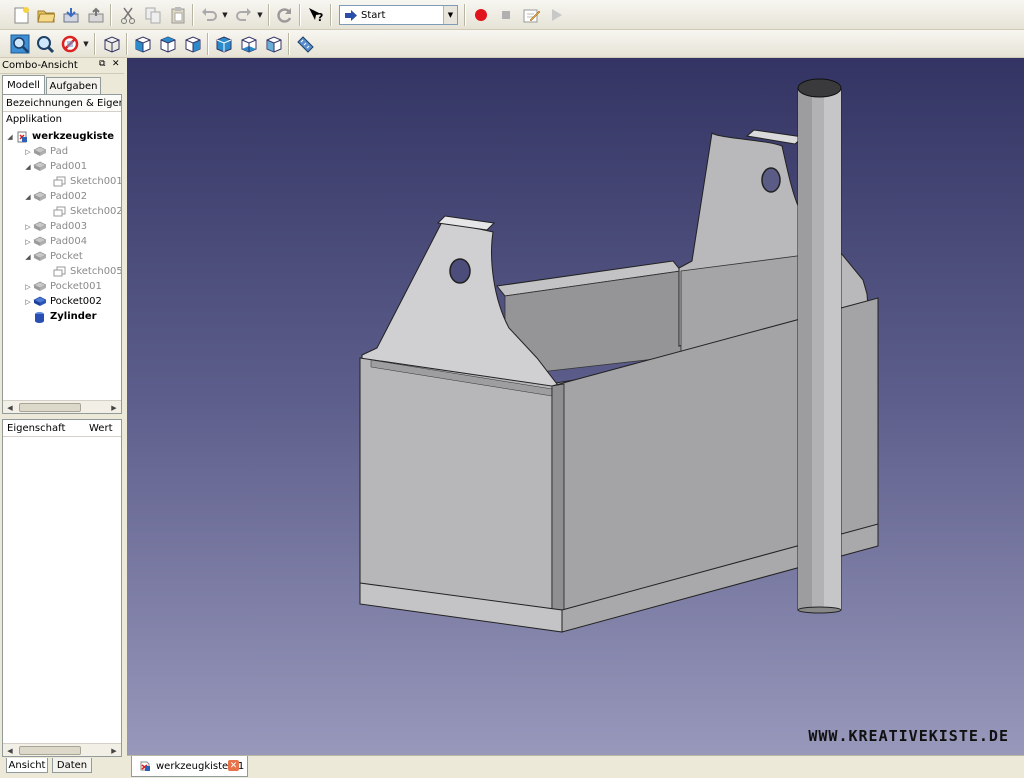 Image resolution: width=1024 pixels, height=778 pixels. I want to click on tree-item: ◢ Pad002, so click(55, 196).